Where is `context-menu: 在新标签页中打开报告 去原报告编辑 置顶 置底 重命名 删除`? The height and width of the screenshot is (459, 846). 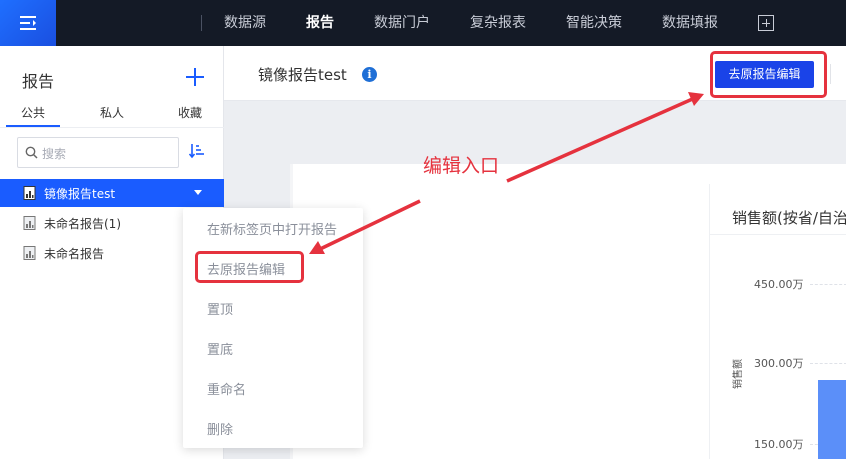 context-menu: 在新标签页中打开报告 去原报告编辑 置顶 置底 重命名 删除 is located at coordinates (273, 328).